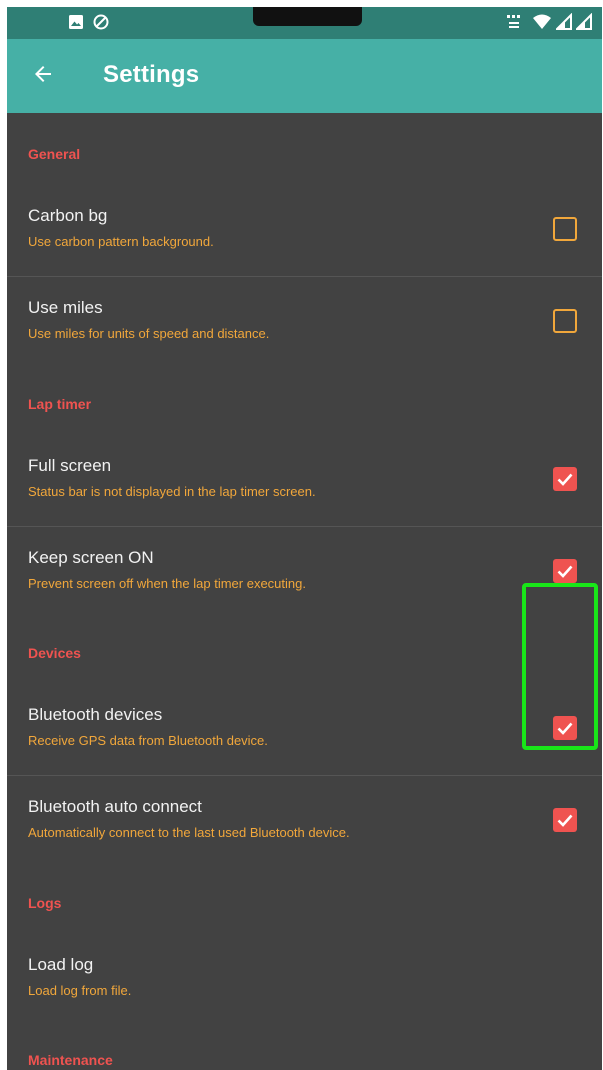 The height and width of the screenshot is (1070, 603). I want to click on use-miles-checkbox, so click(565, 321).